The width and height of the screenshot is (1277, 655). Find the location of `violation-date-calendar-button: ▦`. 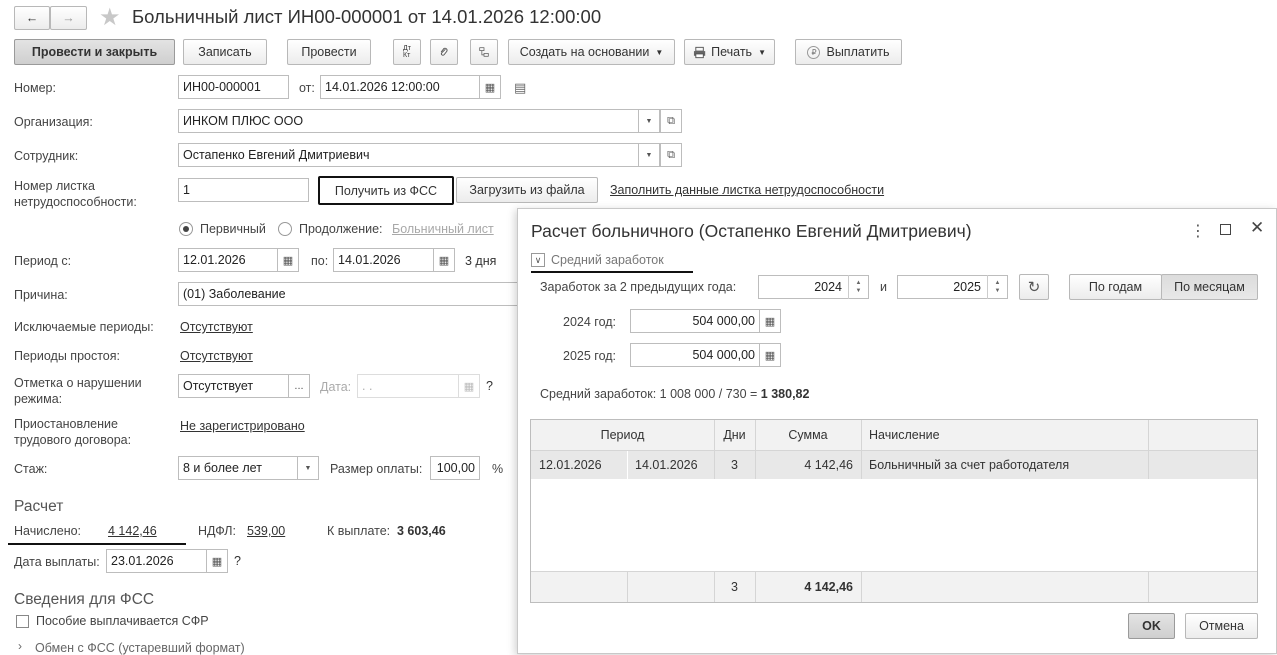

violation-date-calendar-button: ▦ is located at coordinates (469, 386).